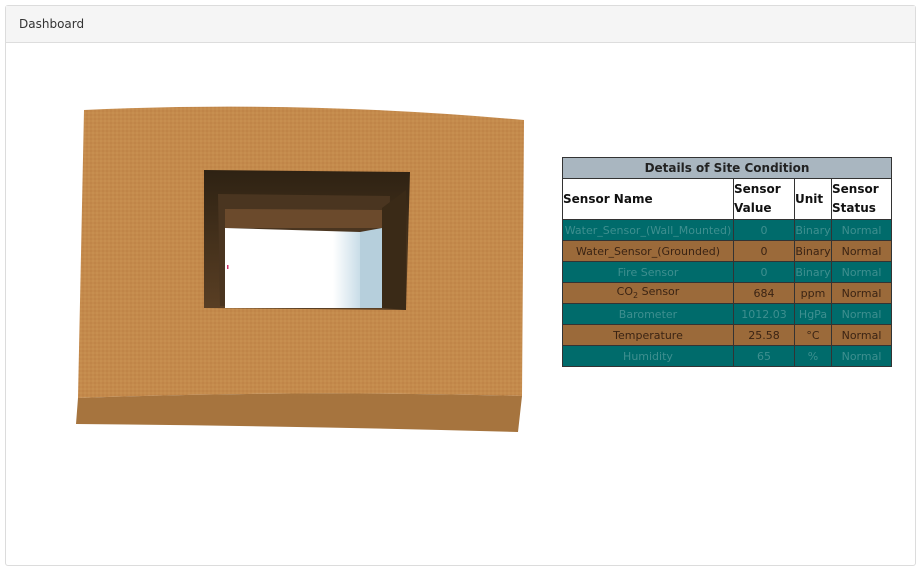 The width and height of the screenshot is (923, 572). Describe the element at coordinates (52, 24) in the screenshot. I see `panel-title: Dashboard` at that location.